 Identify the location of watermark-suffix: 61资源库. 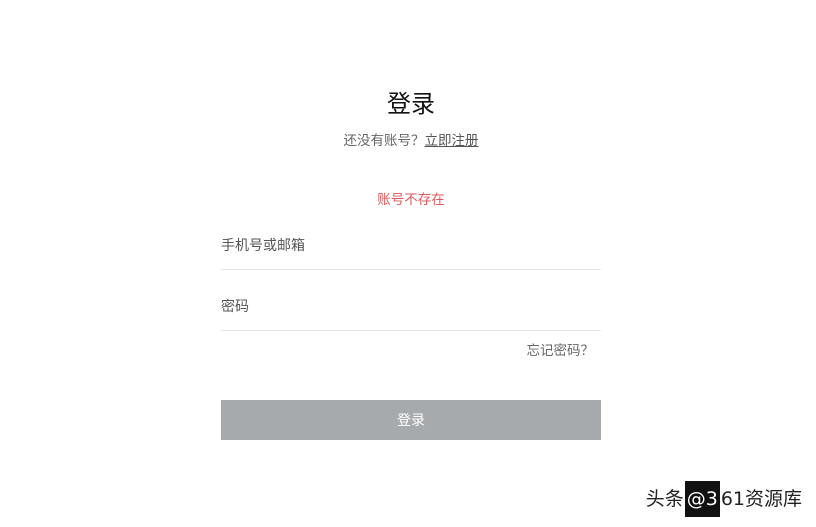
(761, 499).